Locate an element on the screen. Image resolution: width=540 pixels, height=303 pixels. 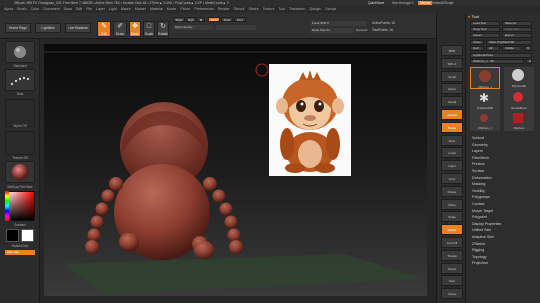
tray-spix-3-button: SPix 3 is located at coordinates (452, 63).